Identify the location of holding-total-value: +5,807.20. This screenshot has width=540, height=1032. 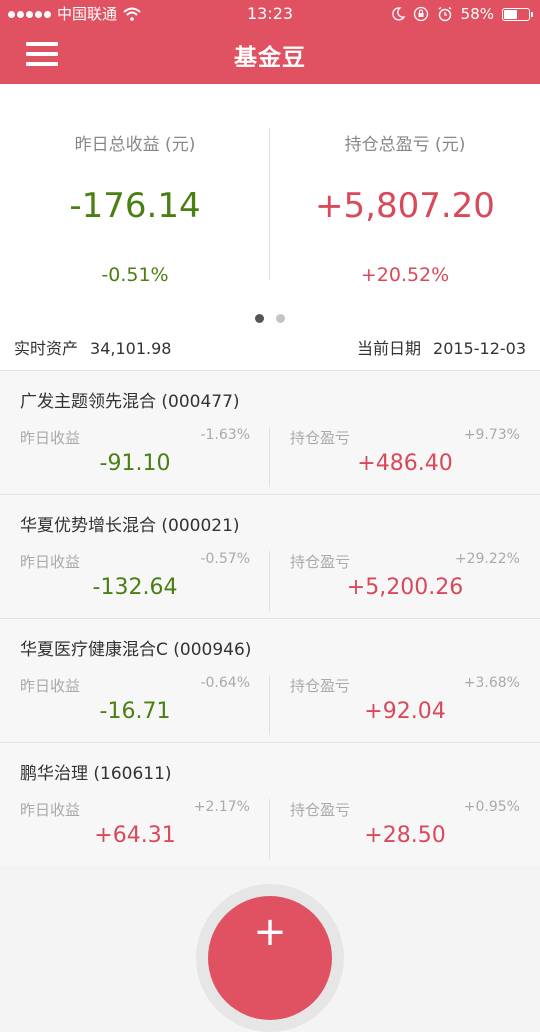
(405, 206).